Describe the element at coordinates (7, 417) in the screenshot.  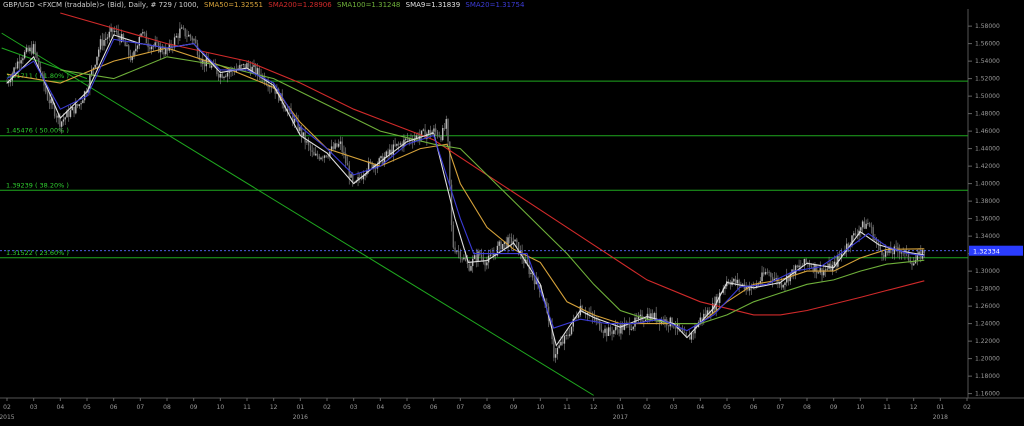
I see `year-label: 2015` at that location.